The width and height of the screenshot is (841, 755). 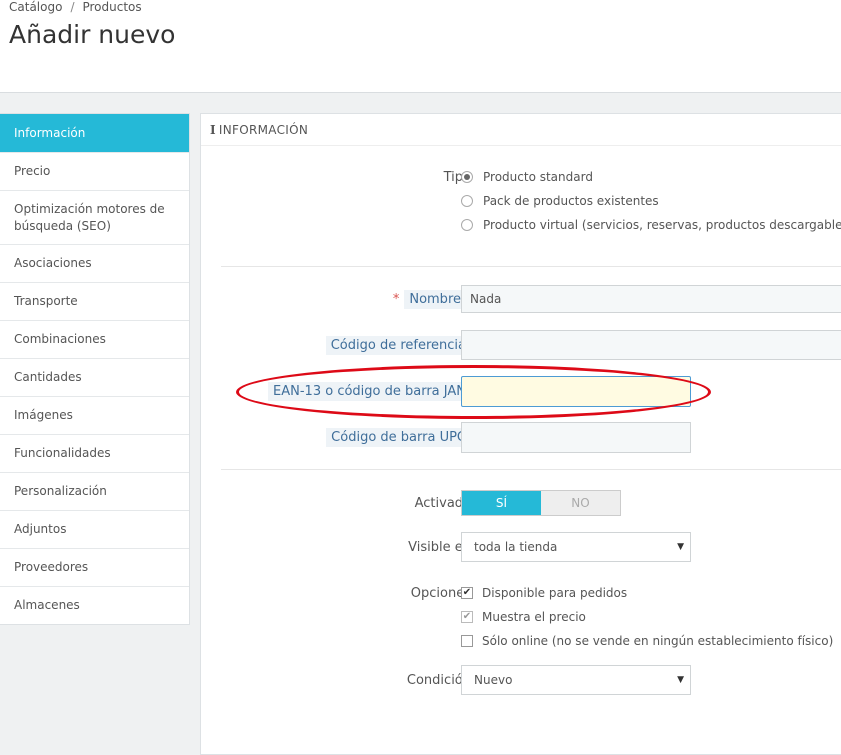 I want to click on upc-label: Código de barra UPC, so click(x=398, y=437).